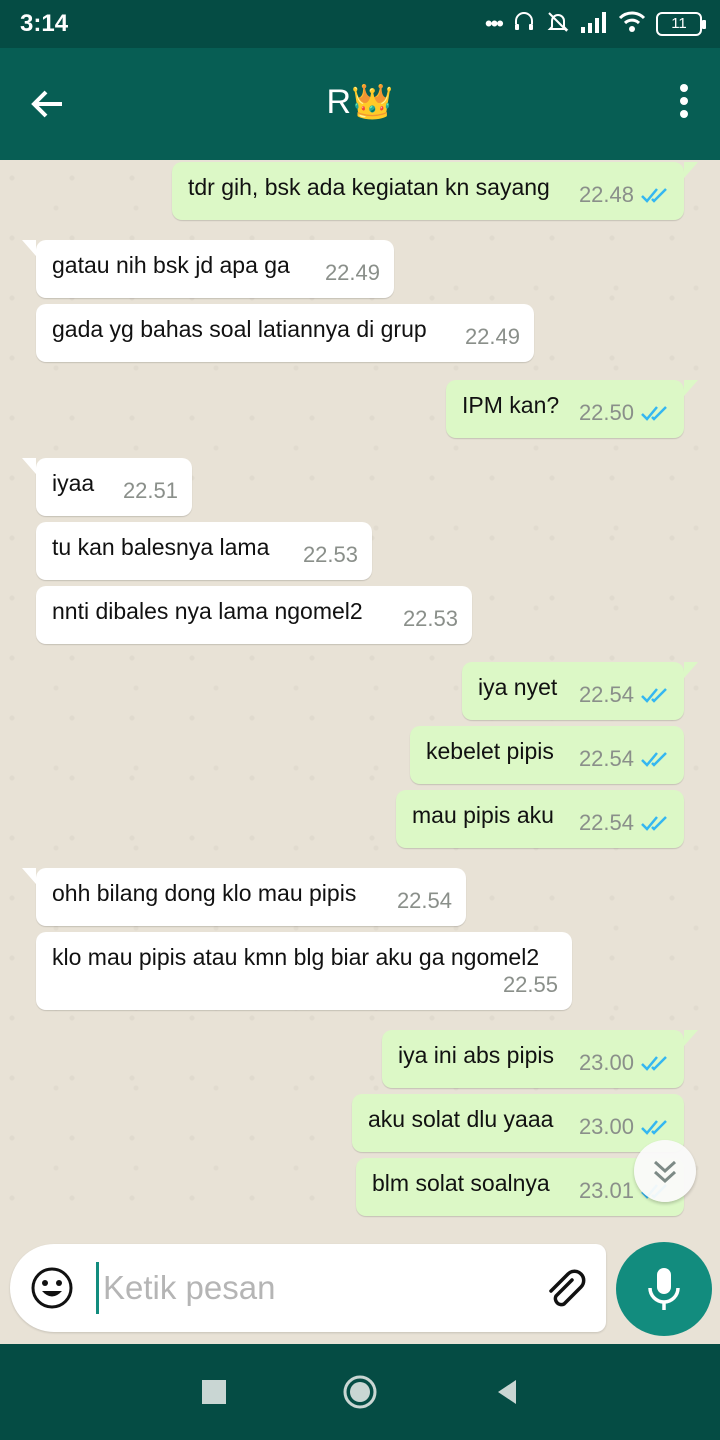 Image resolution: width=720 pixels, height=1440 pixels. What do you see at coordinates (606, 1190) in the screenshot?
I see `message-time: 23.01` at bounding box center [606, 1190].